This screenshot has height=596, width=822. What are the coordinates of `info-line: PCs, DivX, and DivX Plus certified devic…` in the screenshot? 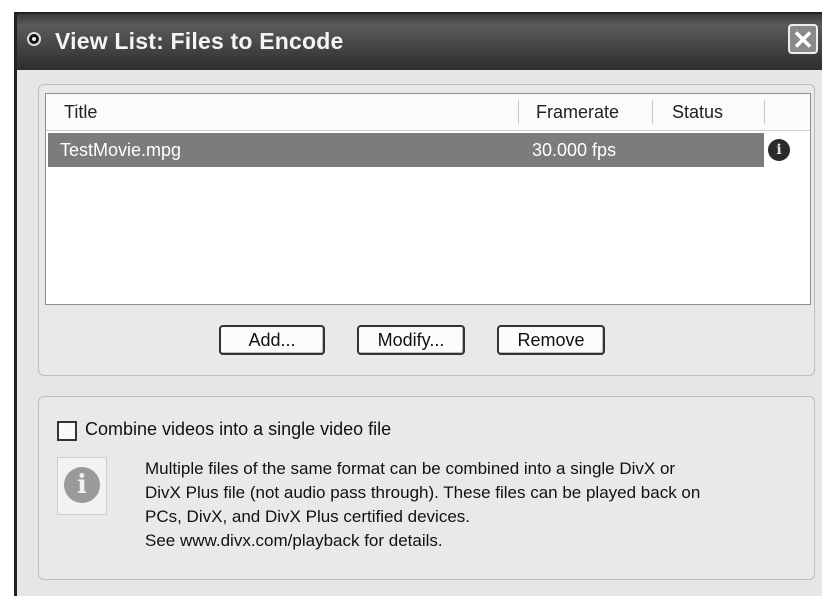 It's located at (308, 516).